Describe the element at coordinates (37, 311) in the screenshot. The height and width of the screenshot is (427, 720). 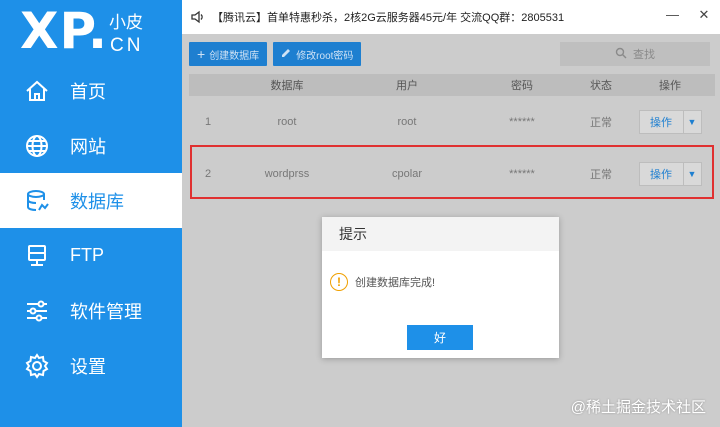
I see `sliders-icon` at that location.